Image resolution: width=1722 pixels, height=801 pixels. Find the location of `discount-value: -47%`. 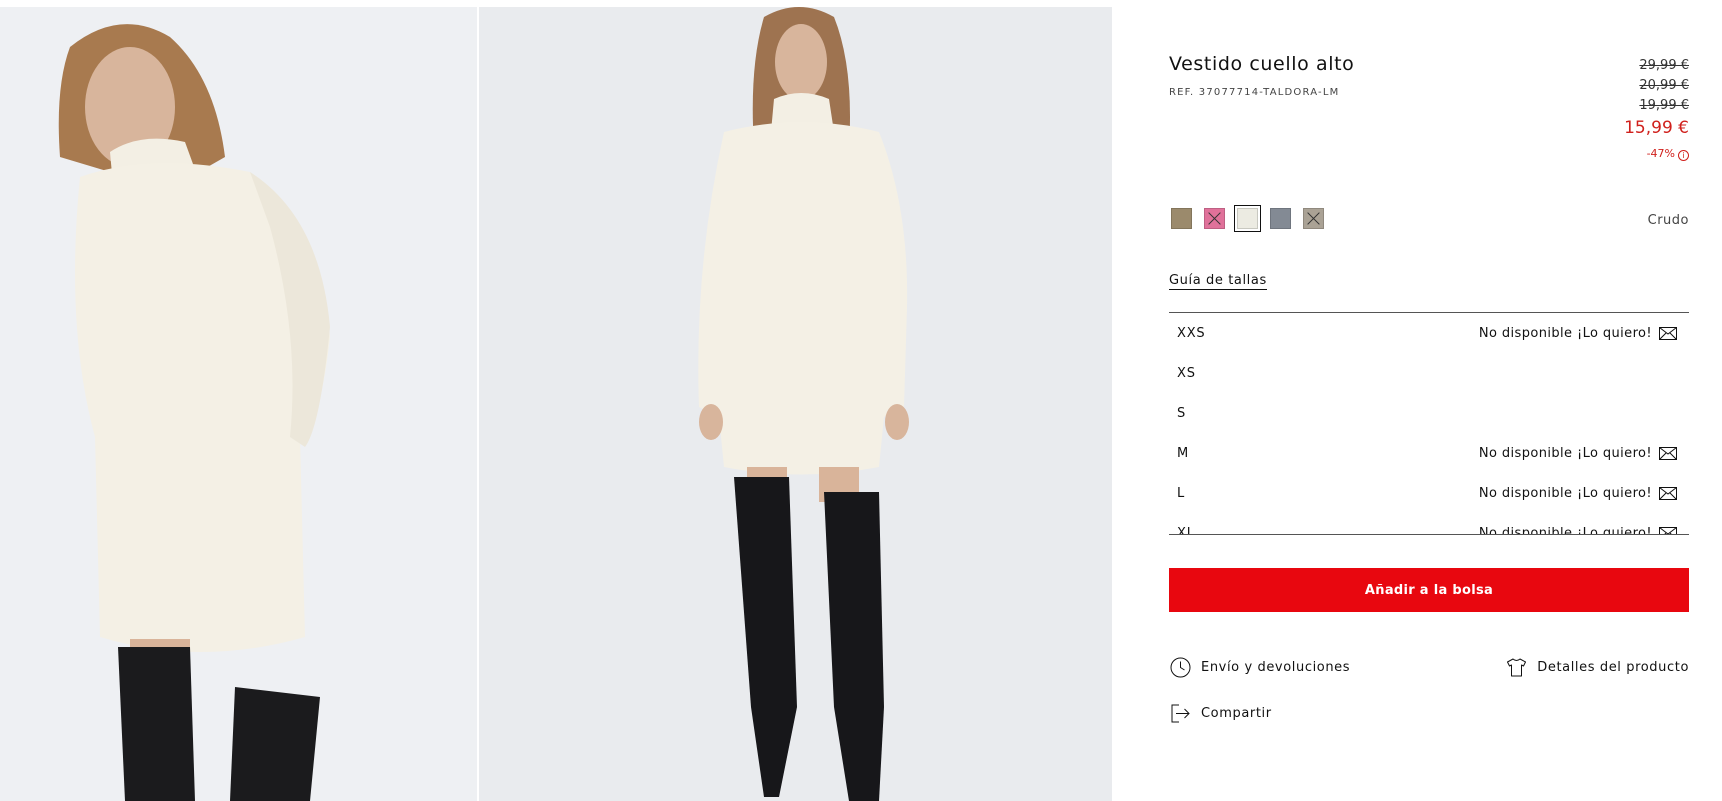

discount-value: -47% is located at coordinates (1660, 153).